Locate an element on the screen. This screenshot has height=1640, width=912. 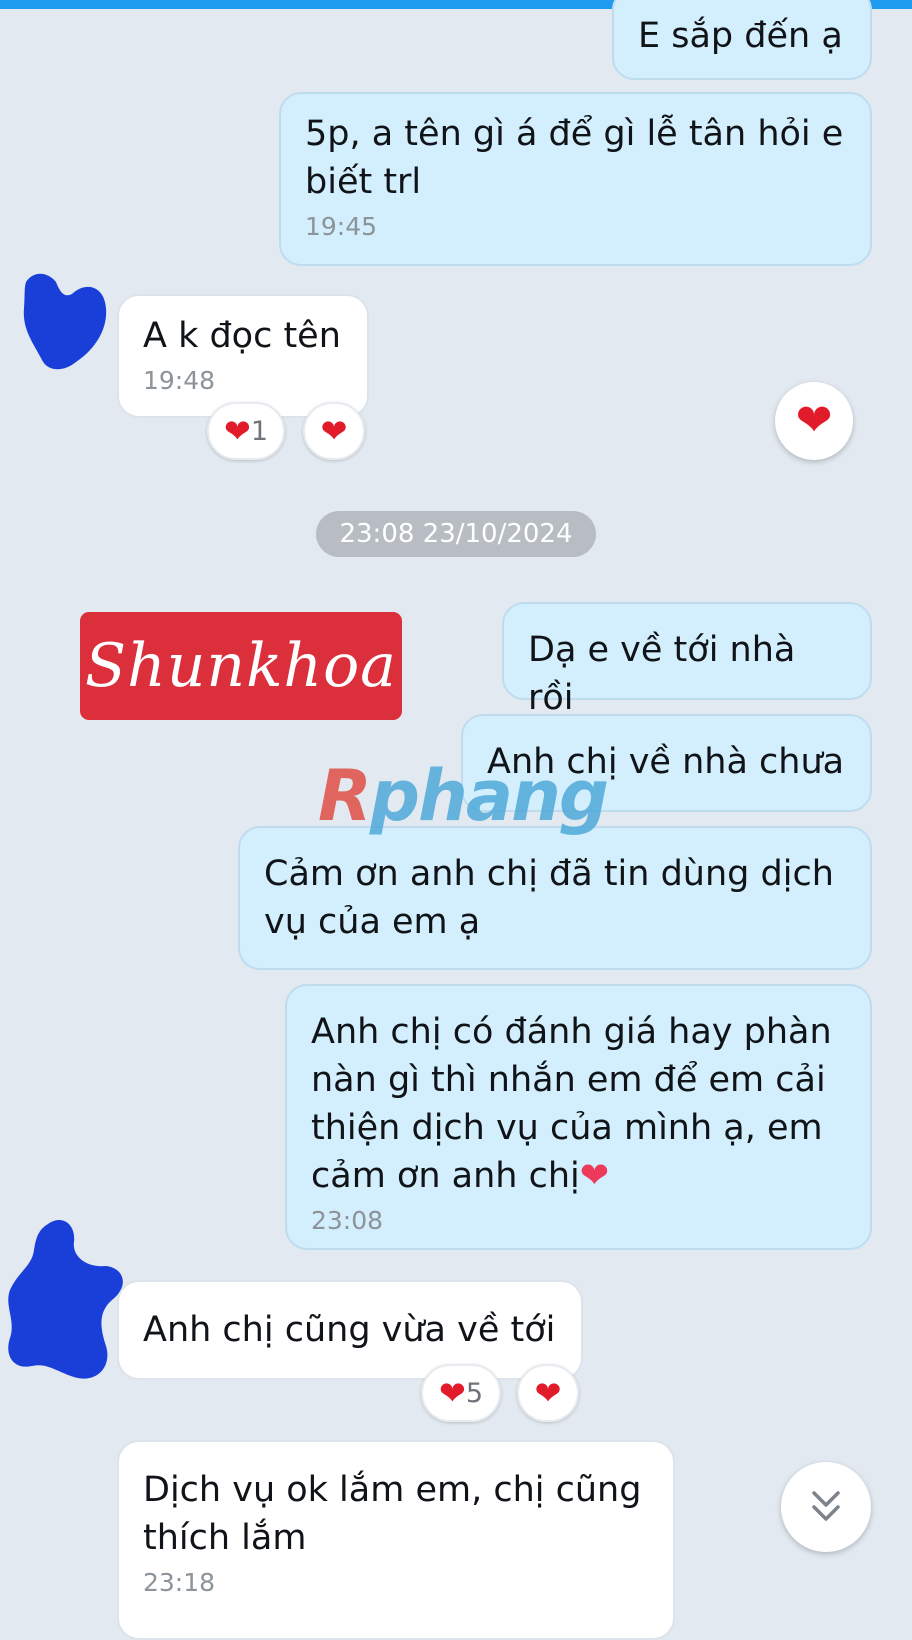
message-text: Dạ e về tới nhà rồi is located at coordinates (662, 674).